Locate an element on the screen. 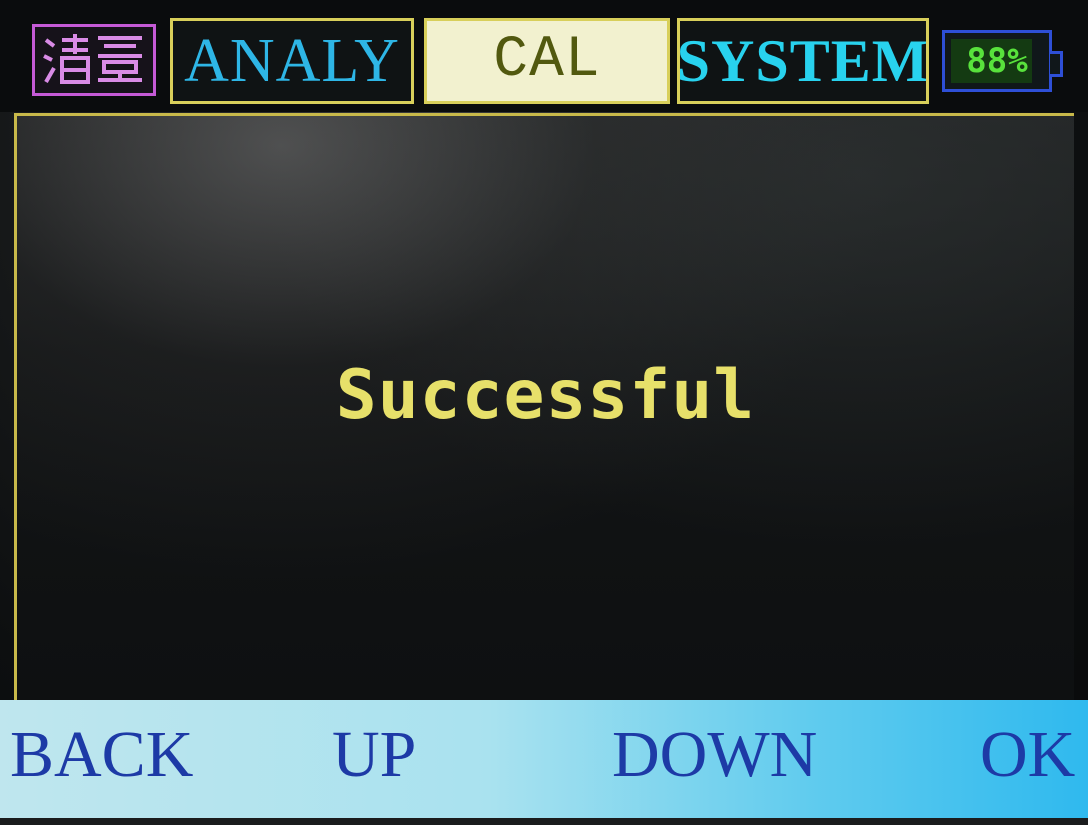 This screenshot has height=825, width=1088. tab-system: SYSTEM is located at coordinates (803, 61).